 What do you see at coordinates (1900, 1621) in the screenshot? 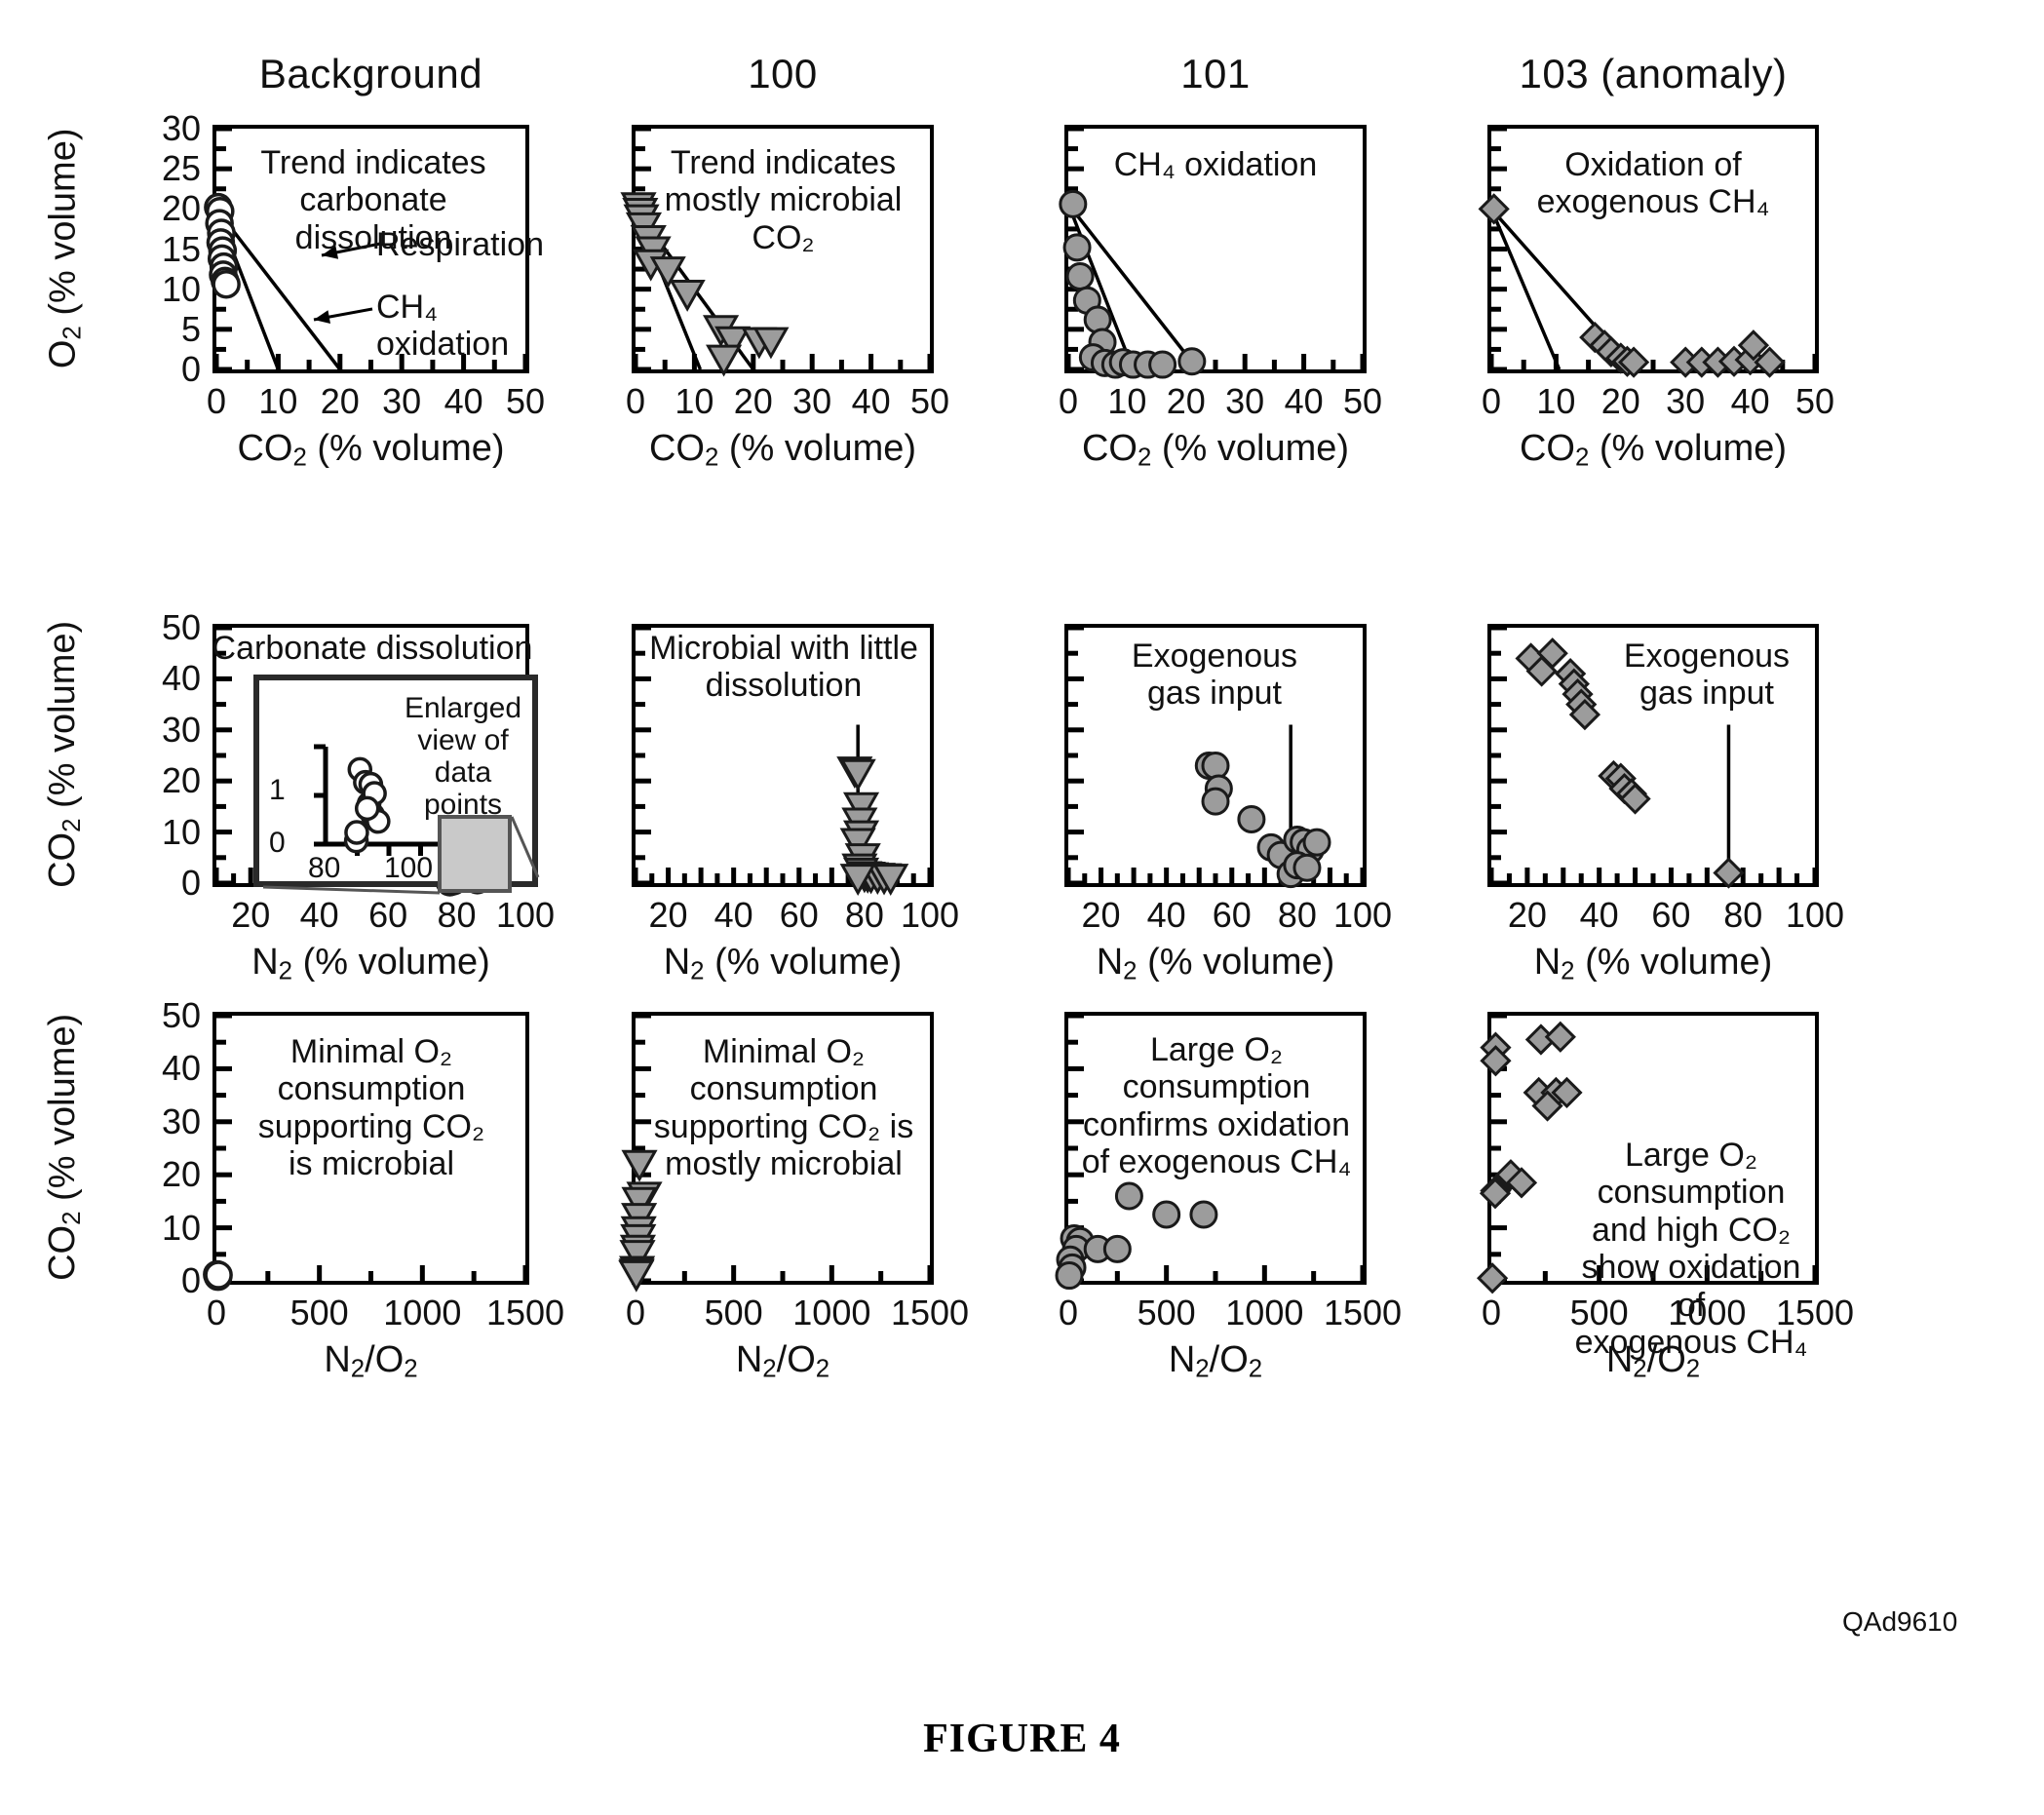
I see `figure-code: QAd9610` at bounding box center [1900, 1621].